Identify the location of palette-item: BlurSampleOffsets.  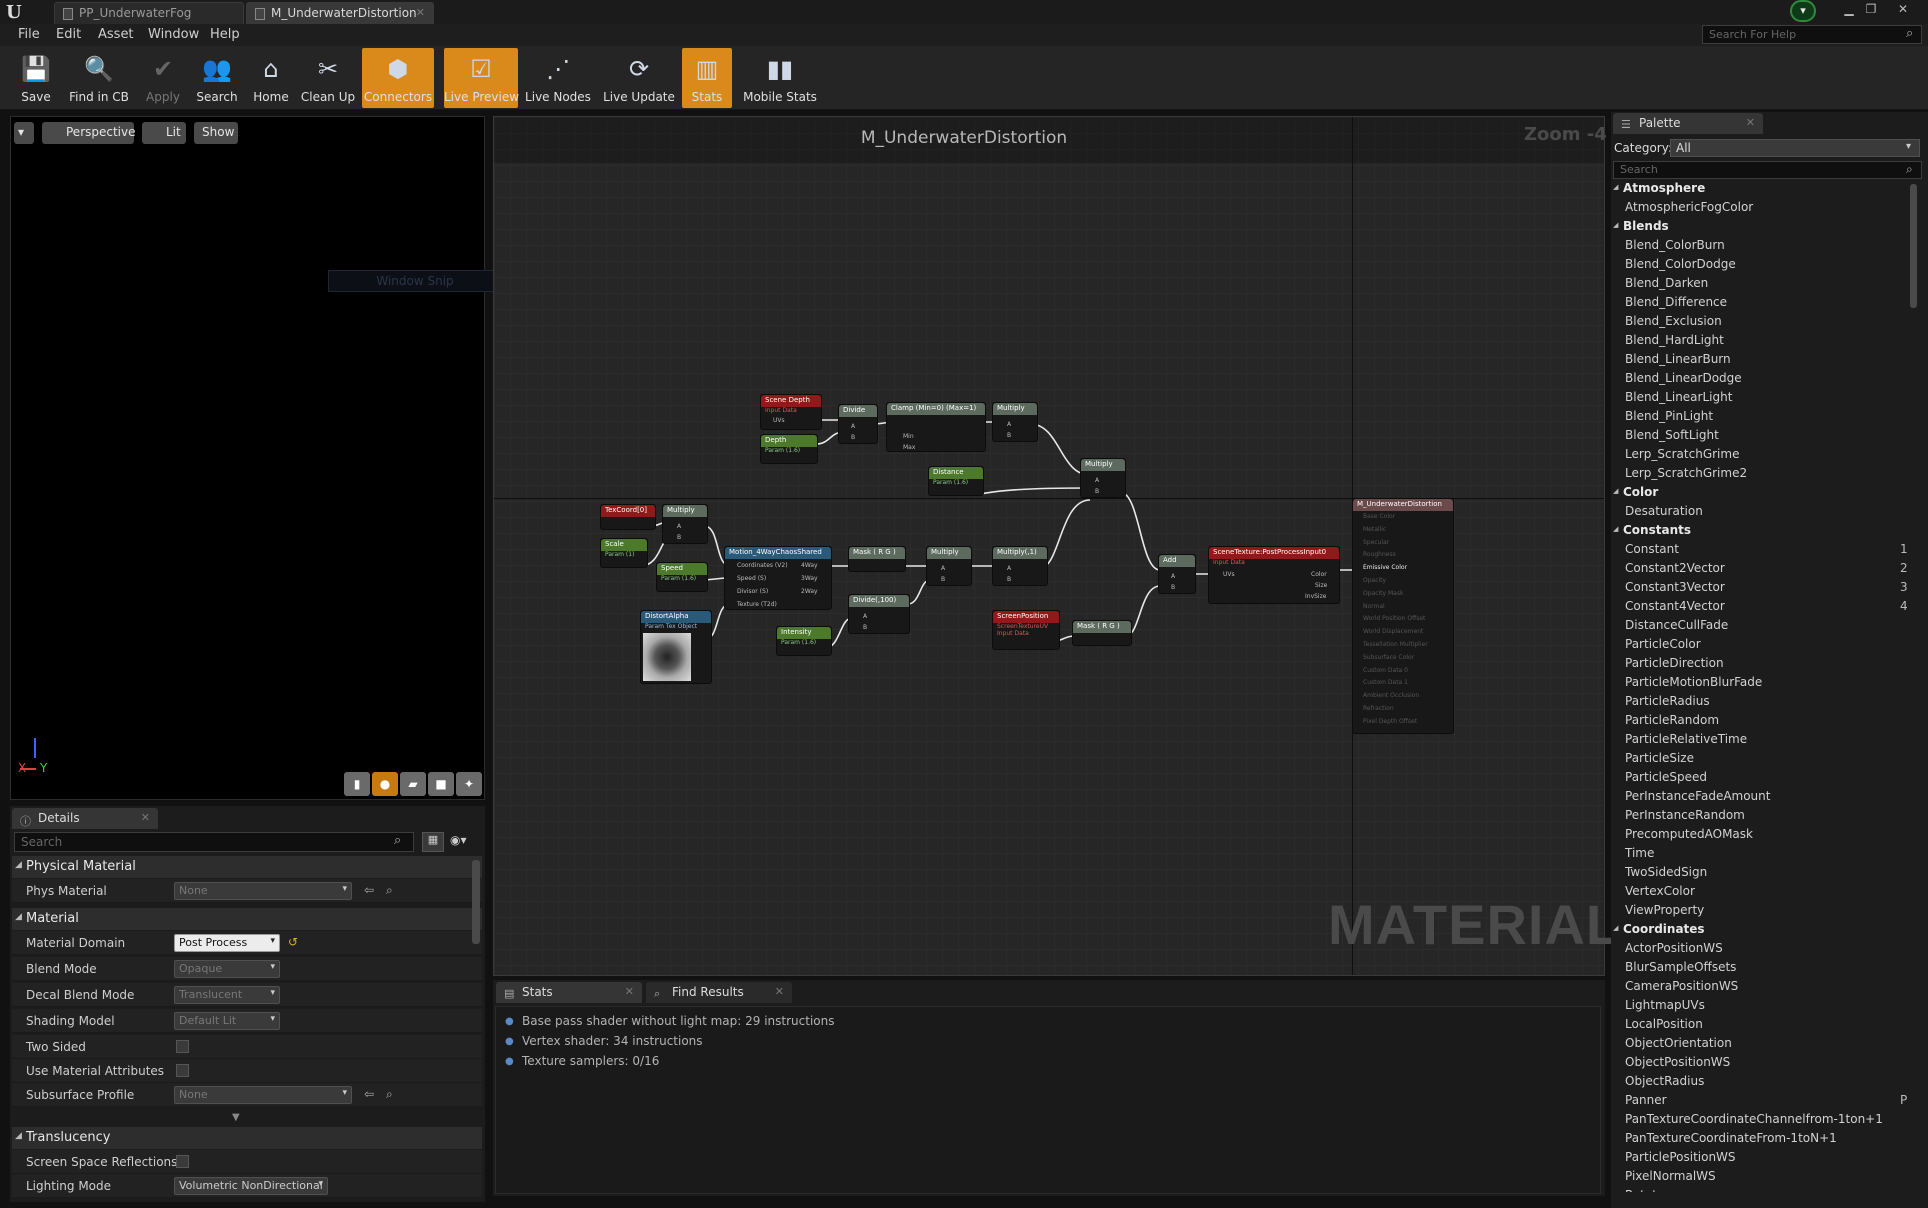
(1680, 969).